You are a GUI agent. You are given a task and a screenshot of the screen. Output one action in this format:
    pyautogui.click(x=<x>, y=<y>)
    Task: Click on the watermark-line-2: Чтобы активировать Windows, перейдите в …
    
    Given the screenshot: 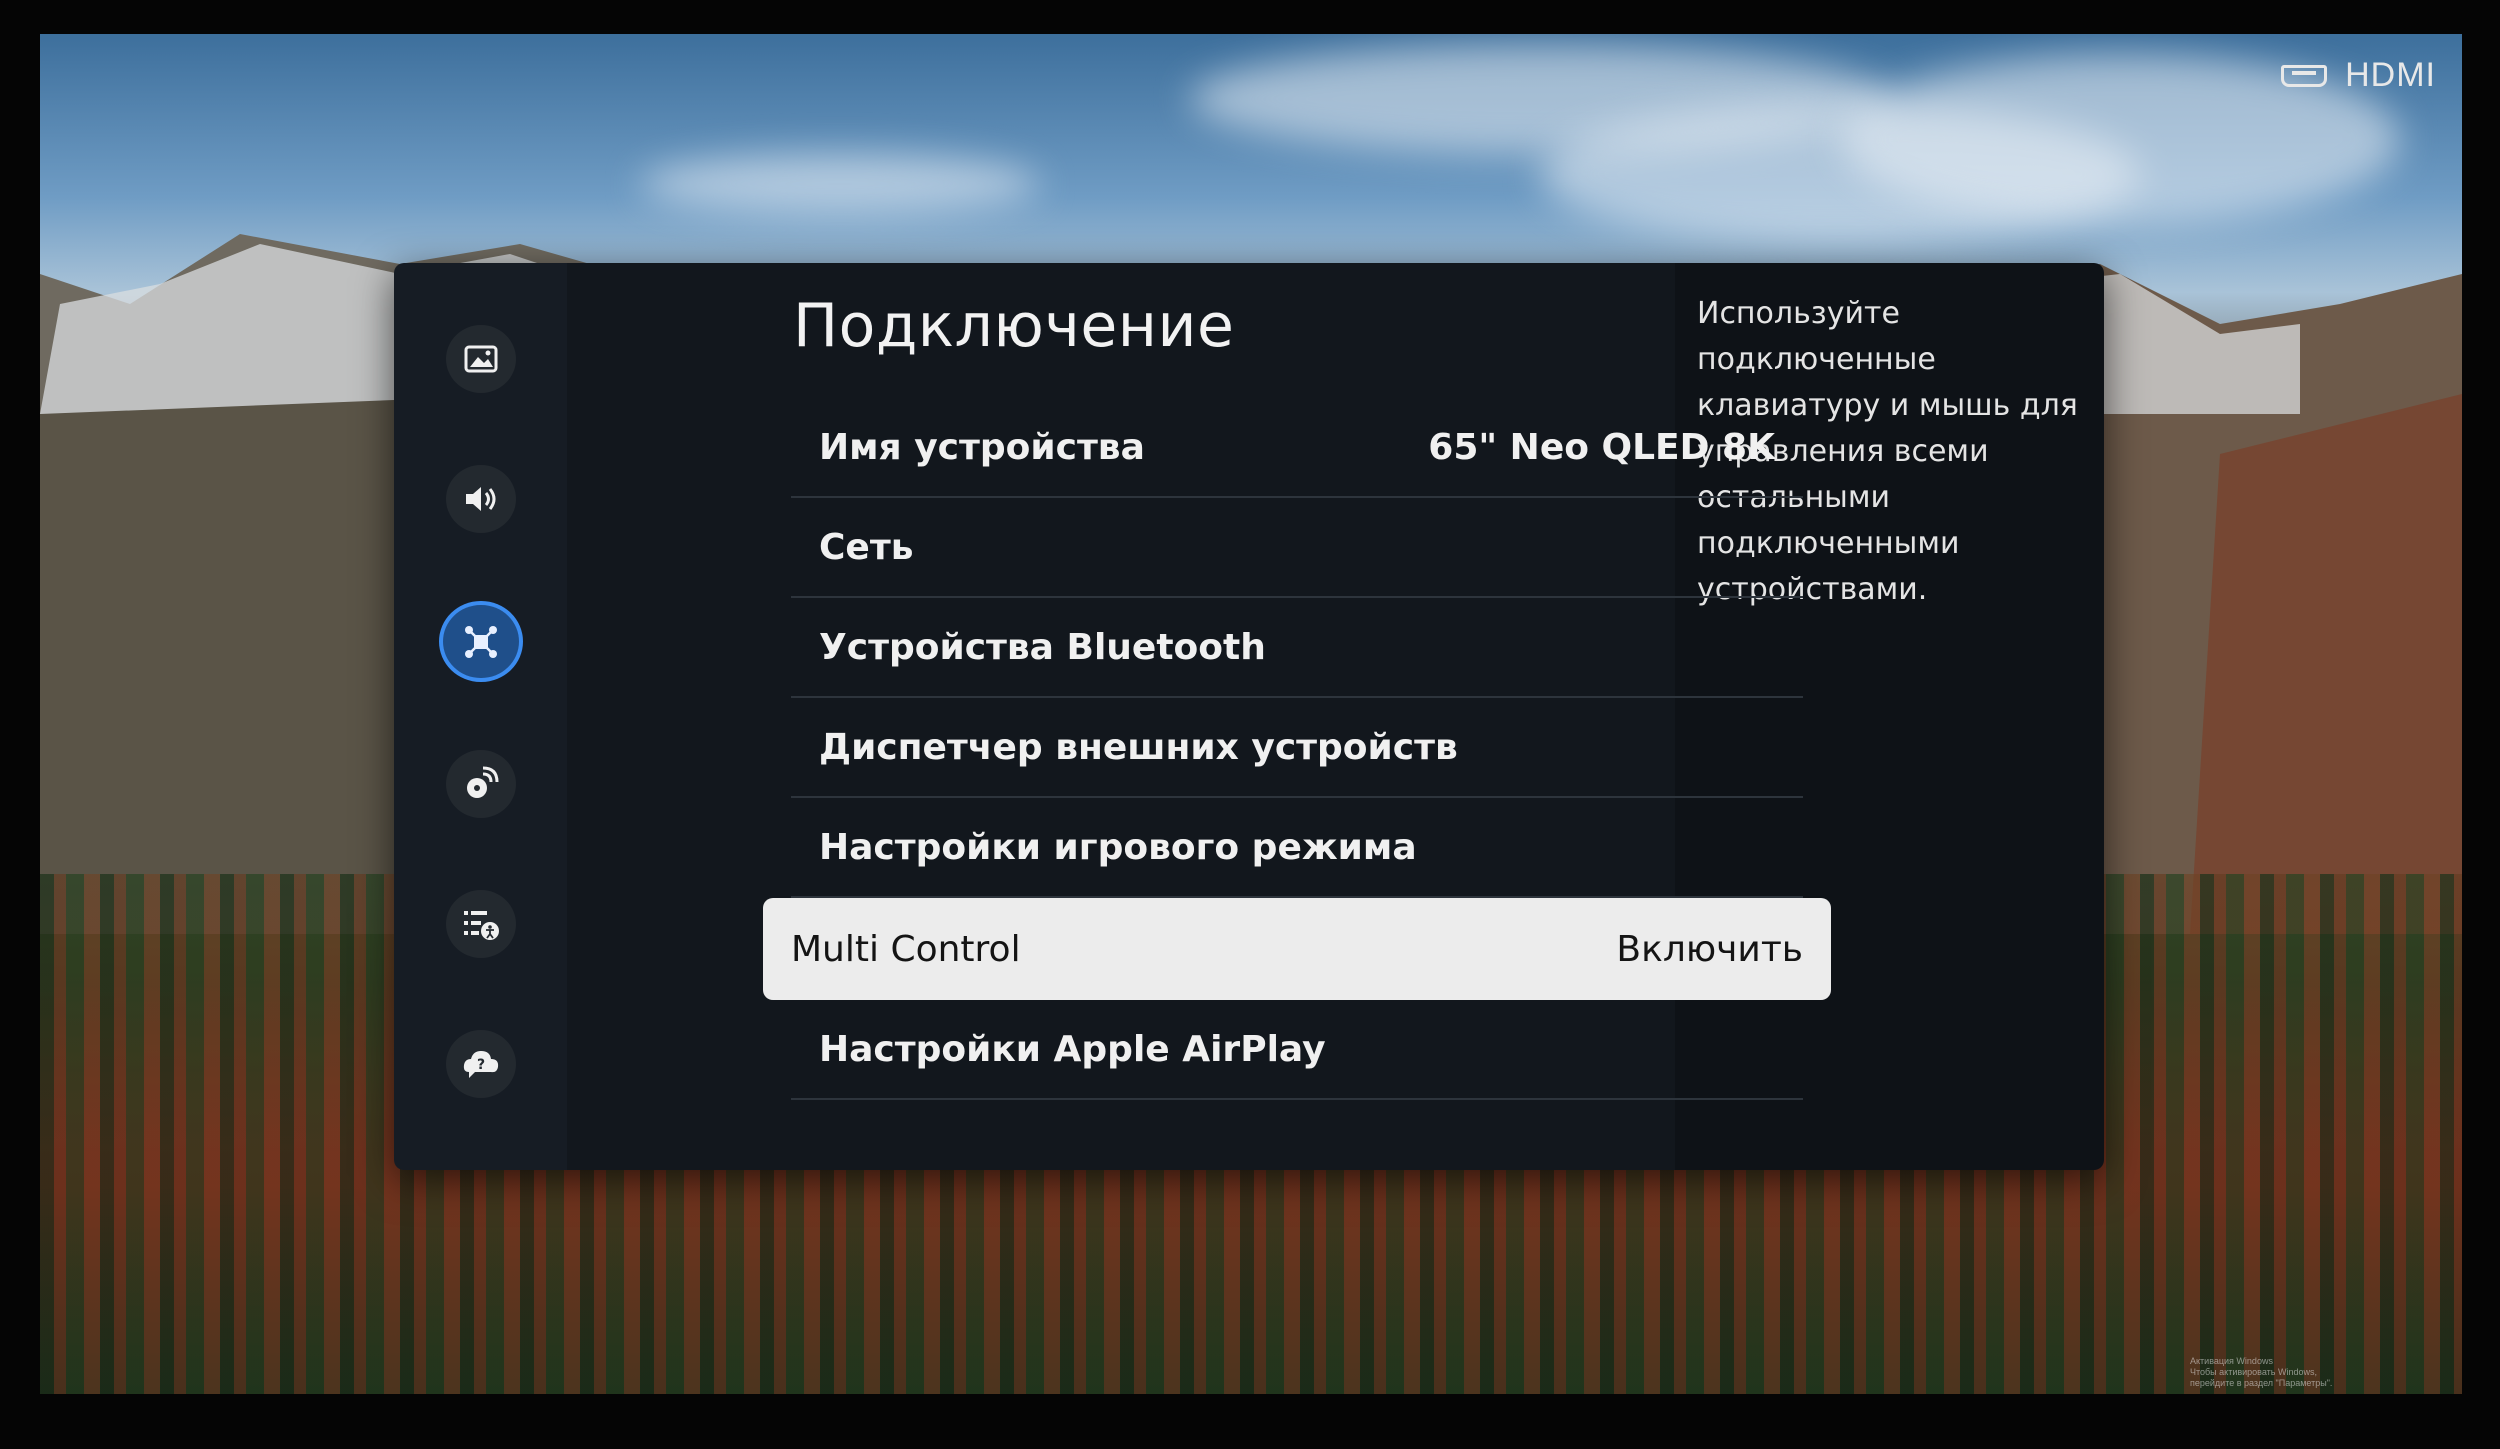 What is the action you would take?
    pyautogui.click(x=2261, y=1377)
    